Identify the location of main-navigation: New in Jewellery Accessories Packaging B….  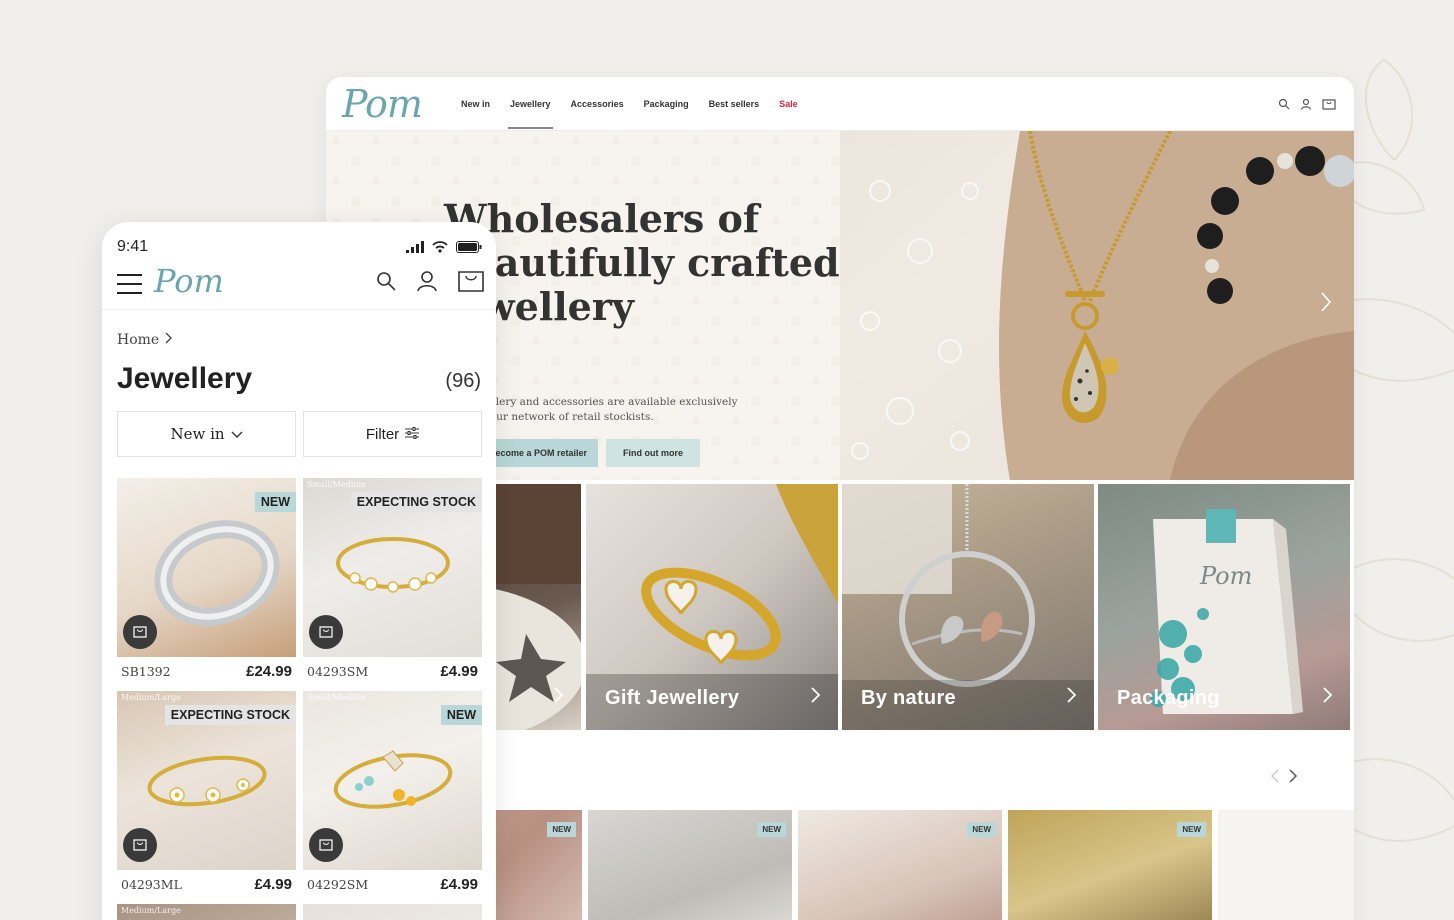
(629, 114).